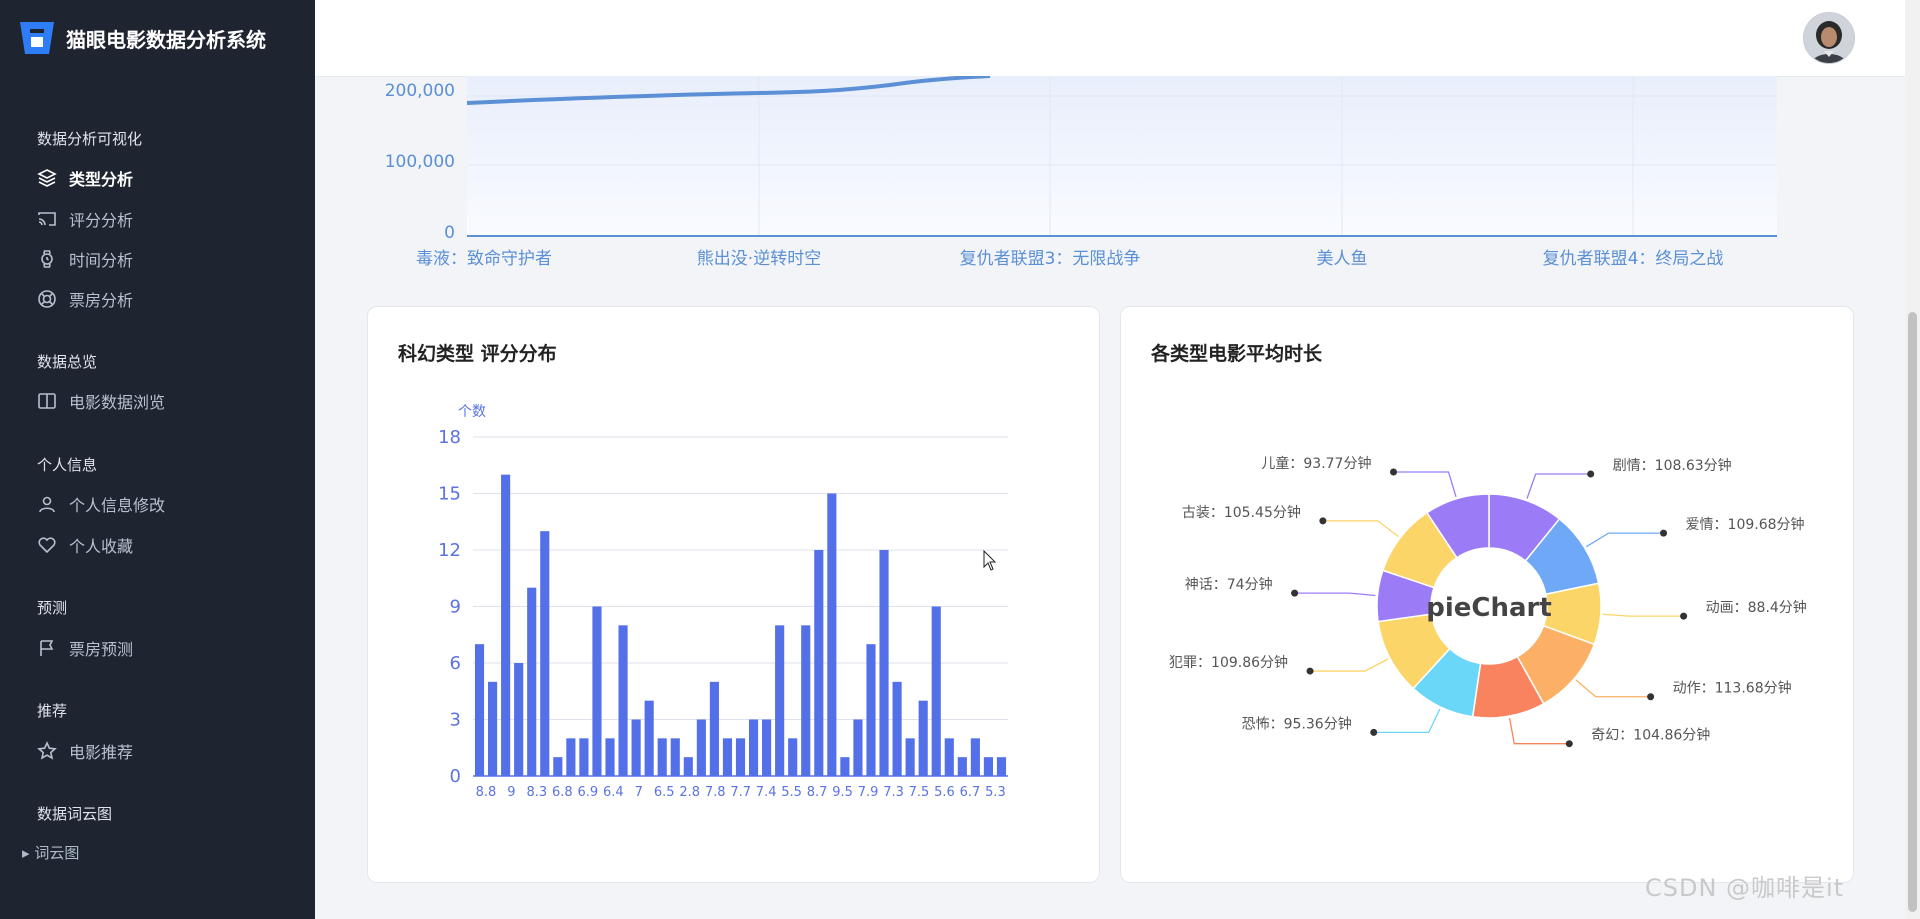 The image size is (1920, 919). Describe the element at coordinates (67, 465) in the screenshot. I see `section-title-personal: 个人信息` at that location.